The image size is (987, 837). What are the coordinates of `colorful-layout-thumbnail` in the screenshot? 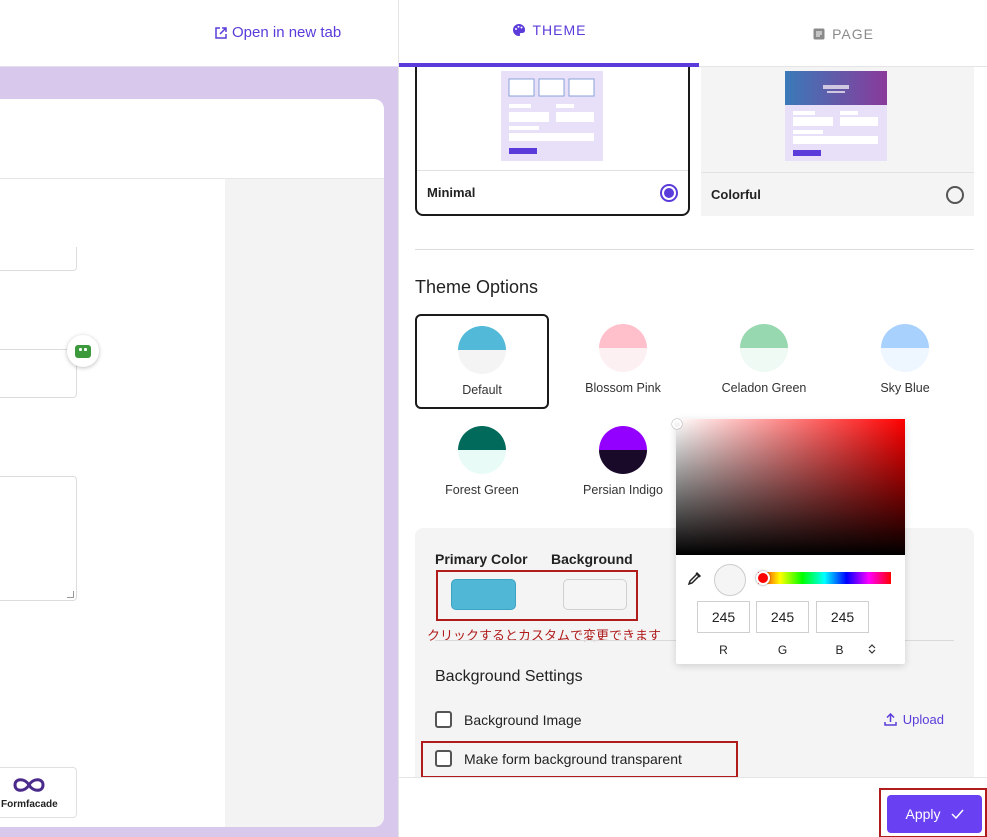 It's located at (836, 116).